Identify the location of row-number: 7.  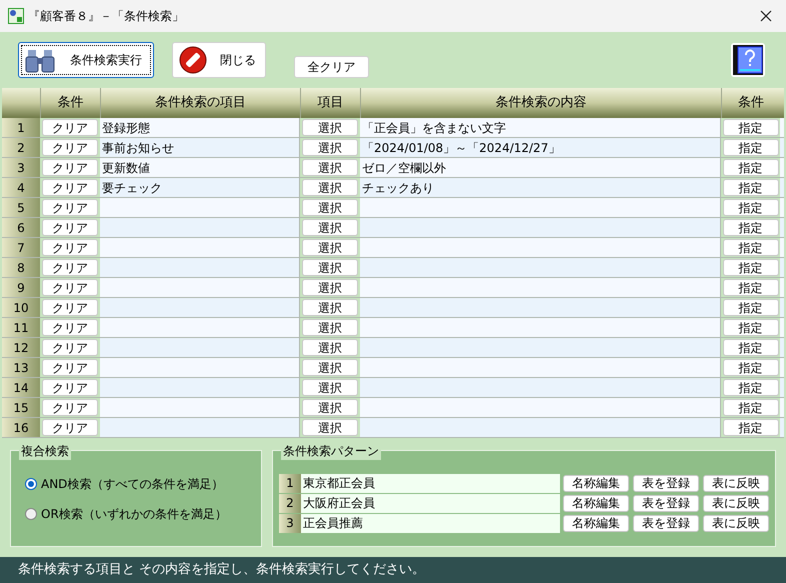
(21, 247).